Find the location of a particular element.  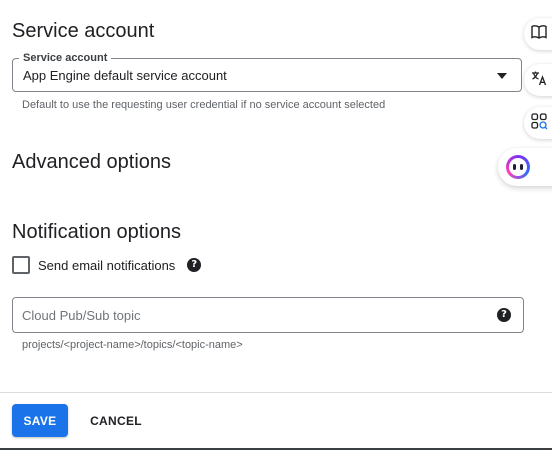

cancel-button: CANCEL is located at coordinates (116, 420).